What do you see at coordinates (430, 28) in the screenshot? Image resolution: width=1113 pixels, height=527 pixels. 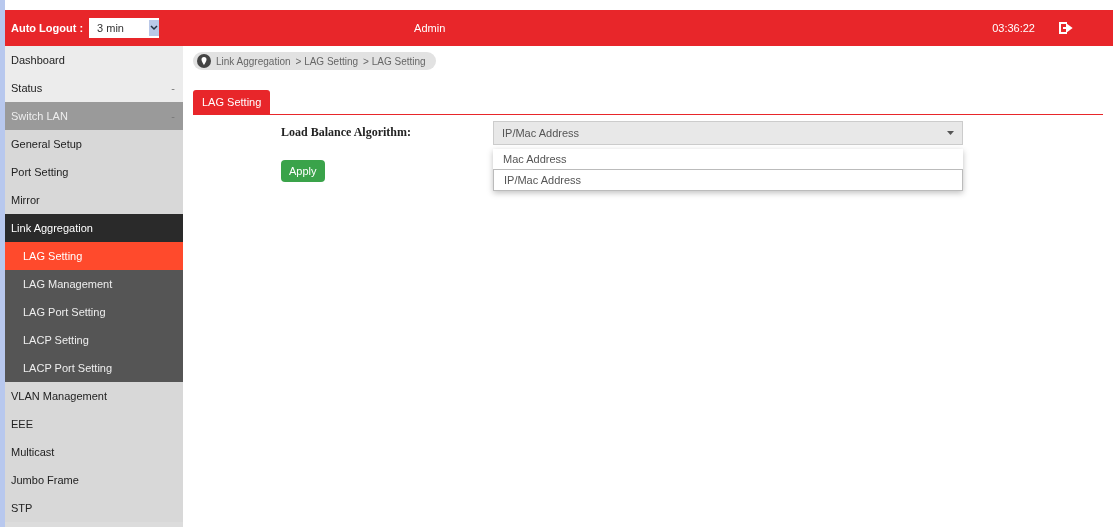 I see `user-name: Admin` at bounding box center [430, 28].